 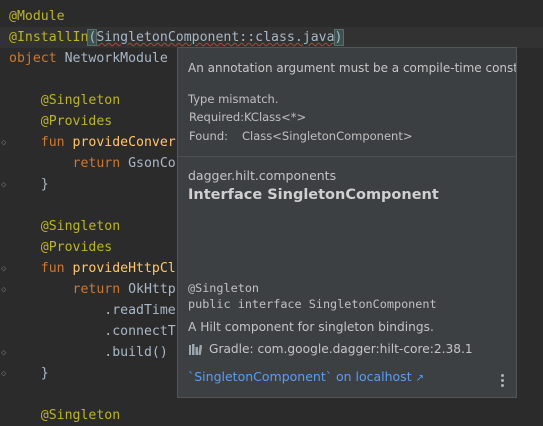 I want to click on code-token: GsonCo, so click(x=152, y=163).